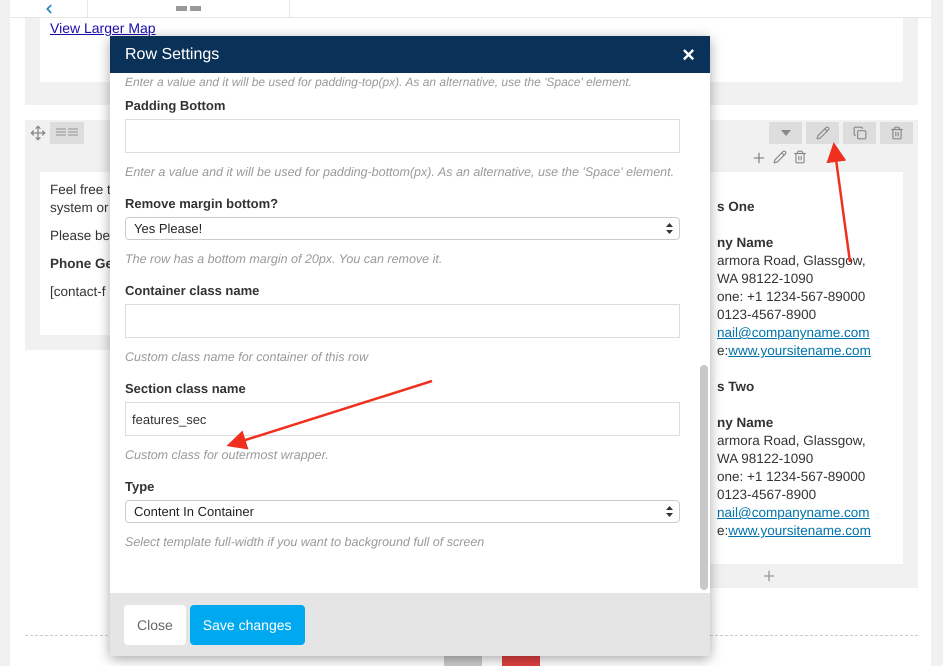  Describe the element at coordinates (80, 236) in the screenshot. I see `paragraph-text: Please be` at that location.